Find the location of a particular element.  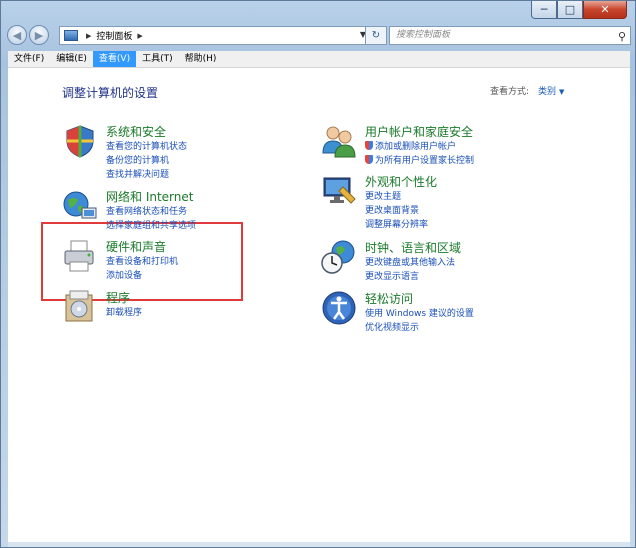

address-bar: ▶ 控制面板 ▶ ▼ is located at coordinates (215, 35).